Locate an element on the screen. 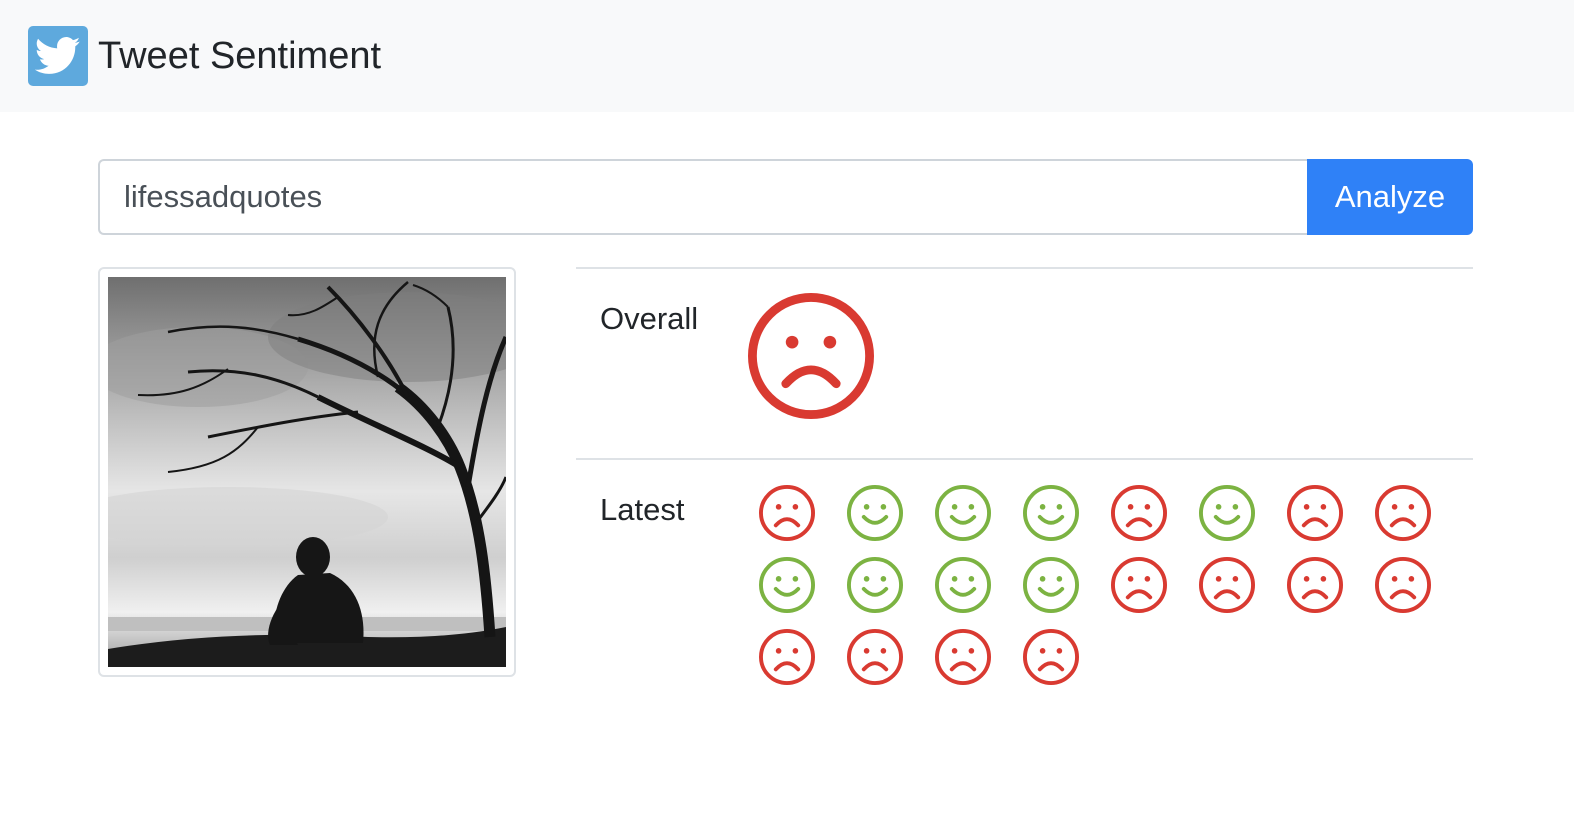 The height and width of the screenshot is (826, 1574). handle-input is located at coordinates (702, 197).